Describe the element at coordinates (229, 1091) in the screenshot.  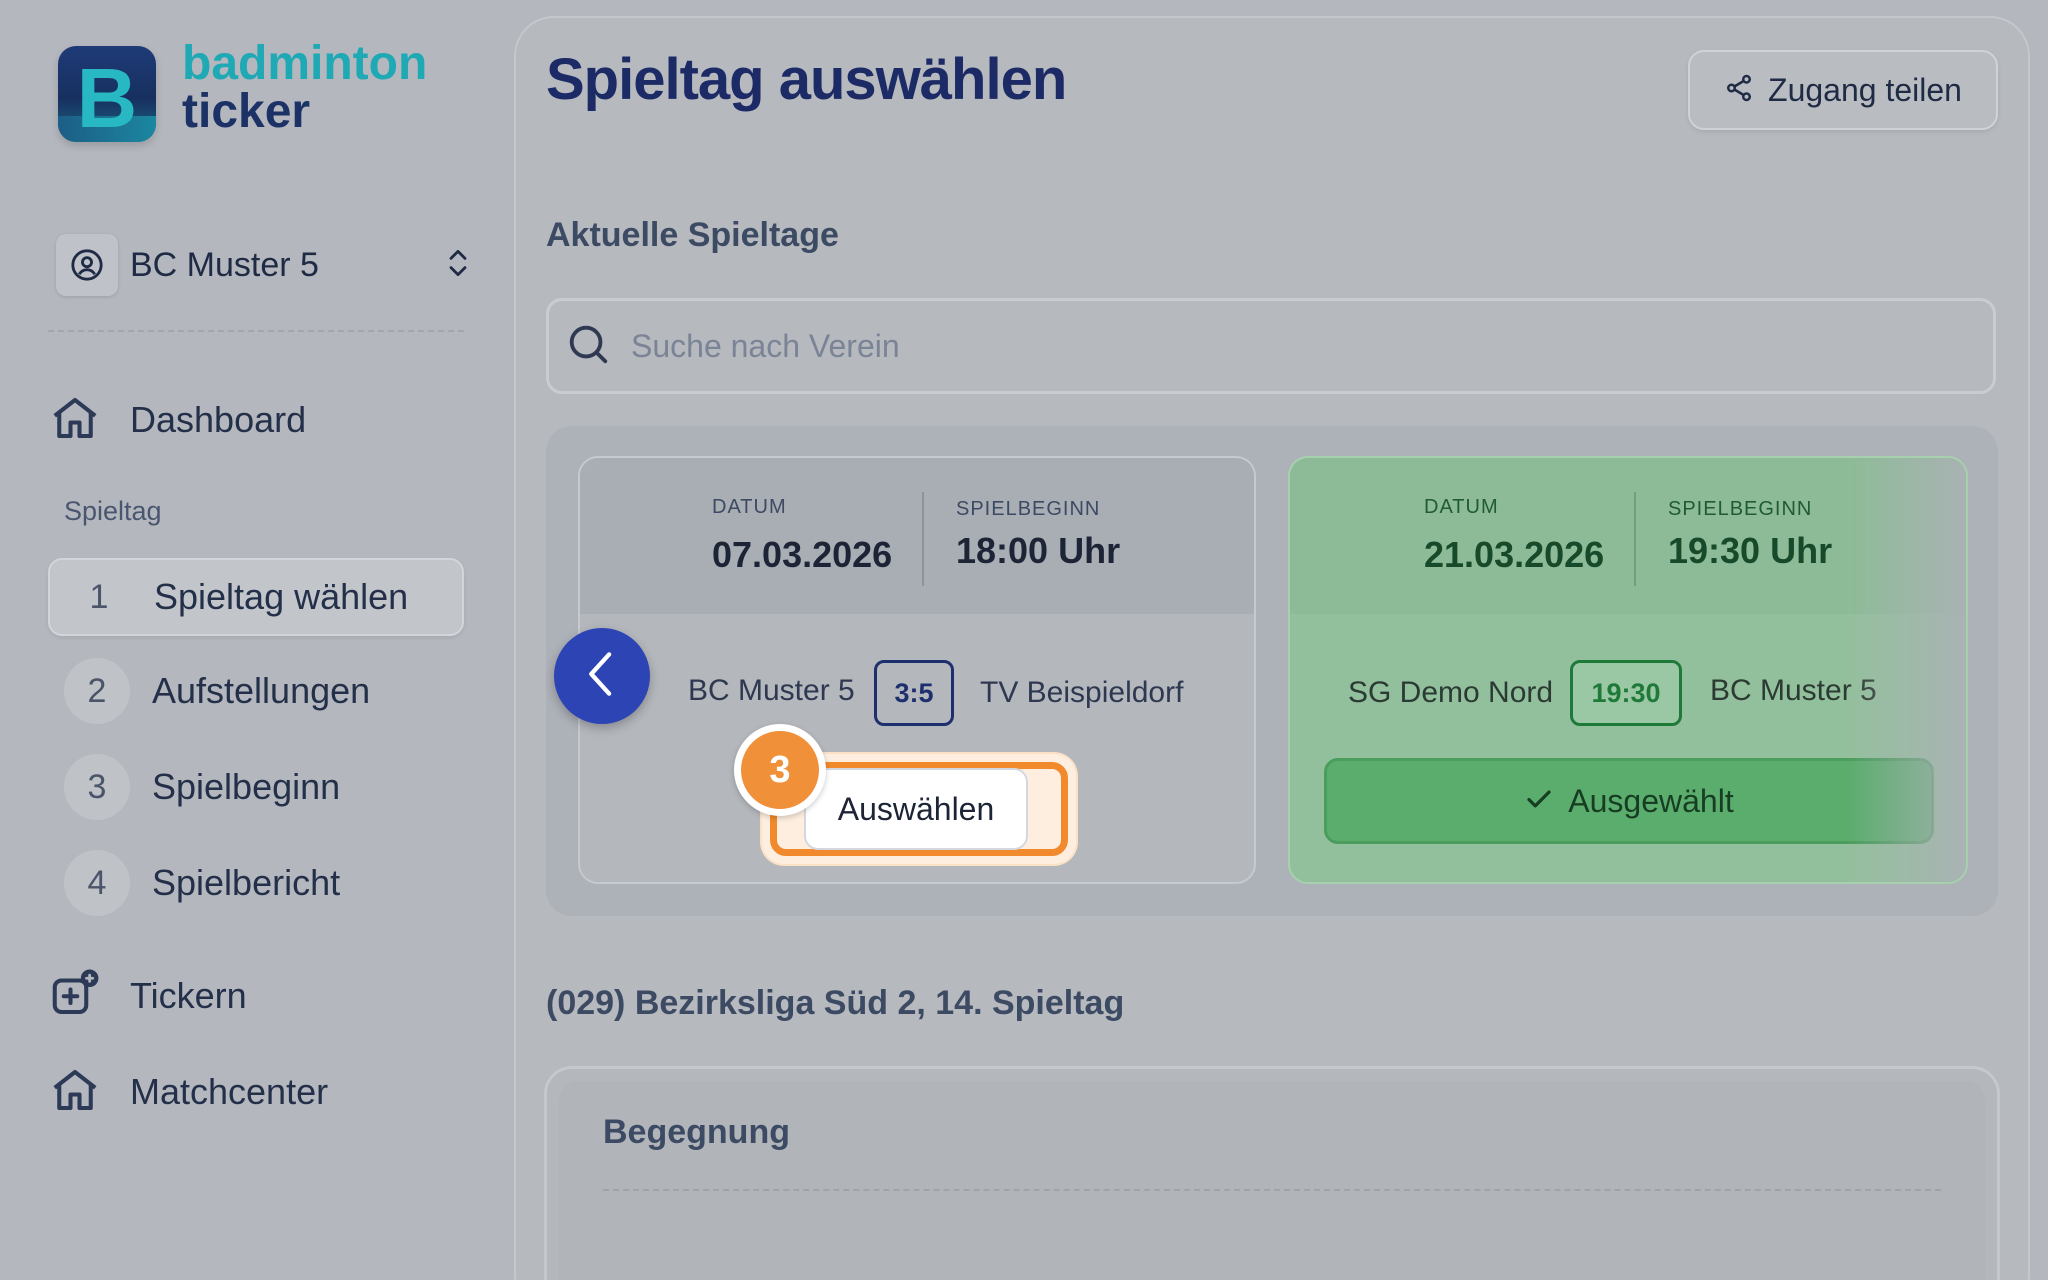
I see `nav-matchcenter-label: Matchcenter` at that location.